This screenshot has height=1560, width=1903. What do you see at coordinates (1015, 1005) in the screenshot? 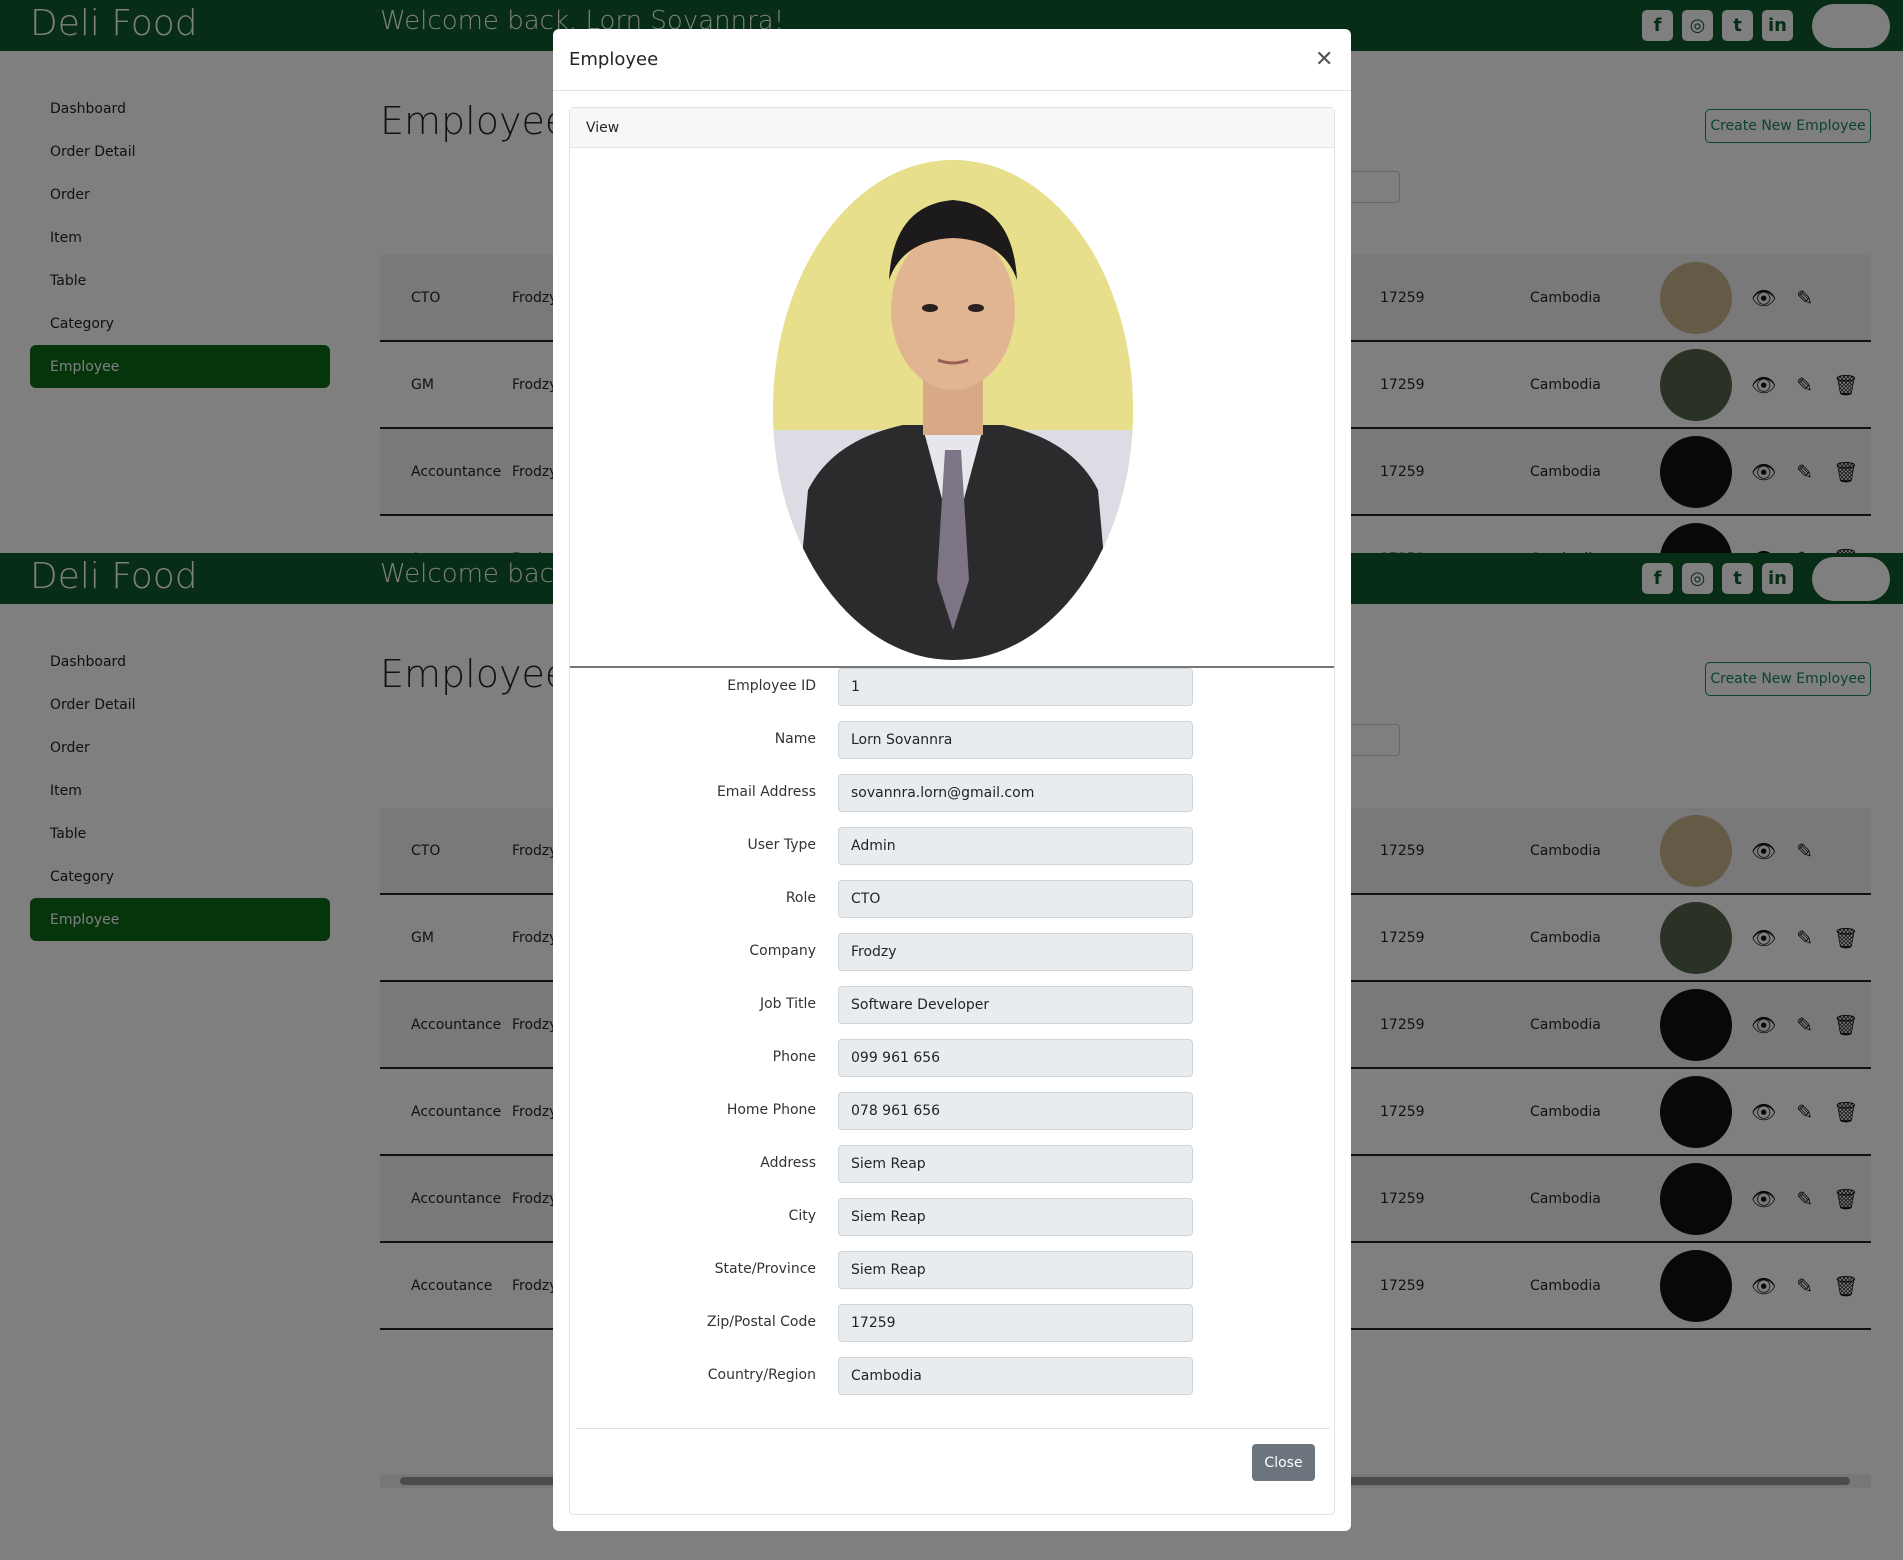
I see `job-title-field` at bounding box center [1015, 1005].